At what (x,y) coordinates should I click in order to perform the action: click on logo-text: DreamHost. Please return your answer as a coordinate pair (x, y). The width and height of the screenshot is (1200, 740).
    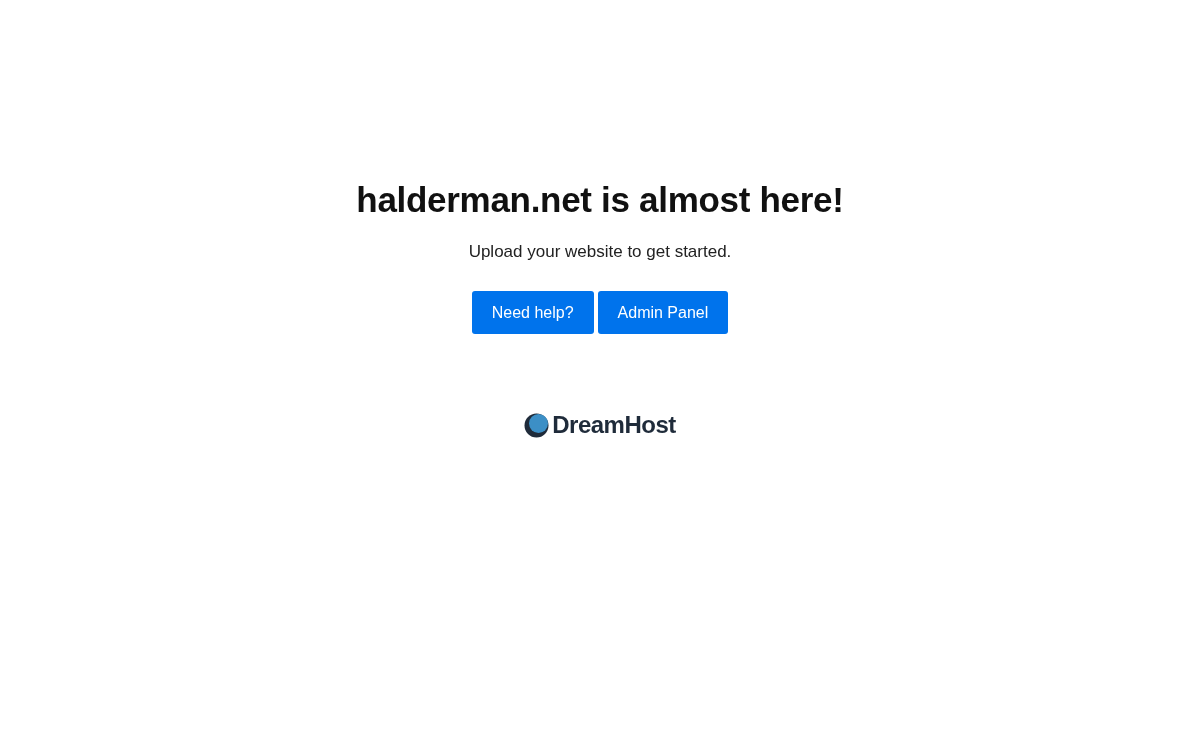
    Looking at the image, I should click on (614, 425).